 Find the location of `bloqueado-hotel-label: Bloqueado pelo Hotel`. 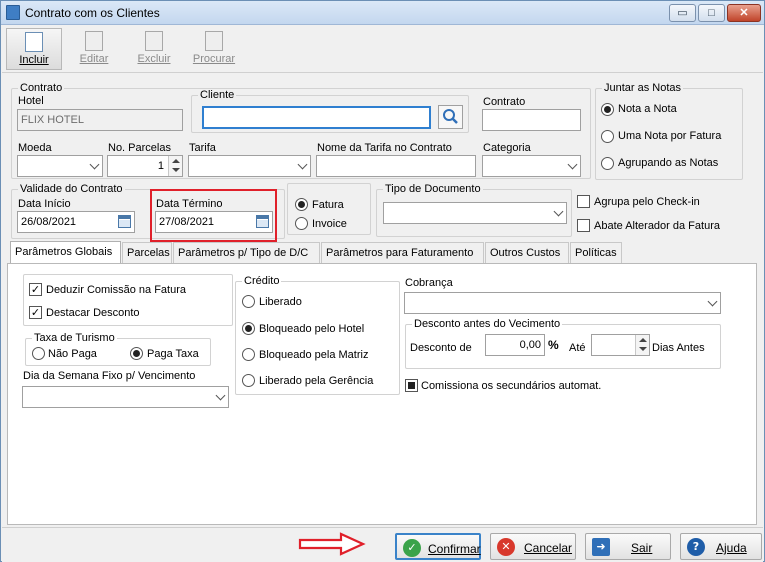

bloqueado-hotel-label: Bloqueado pelo Hotel is located at coordinates (312, 329).